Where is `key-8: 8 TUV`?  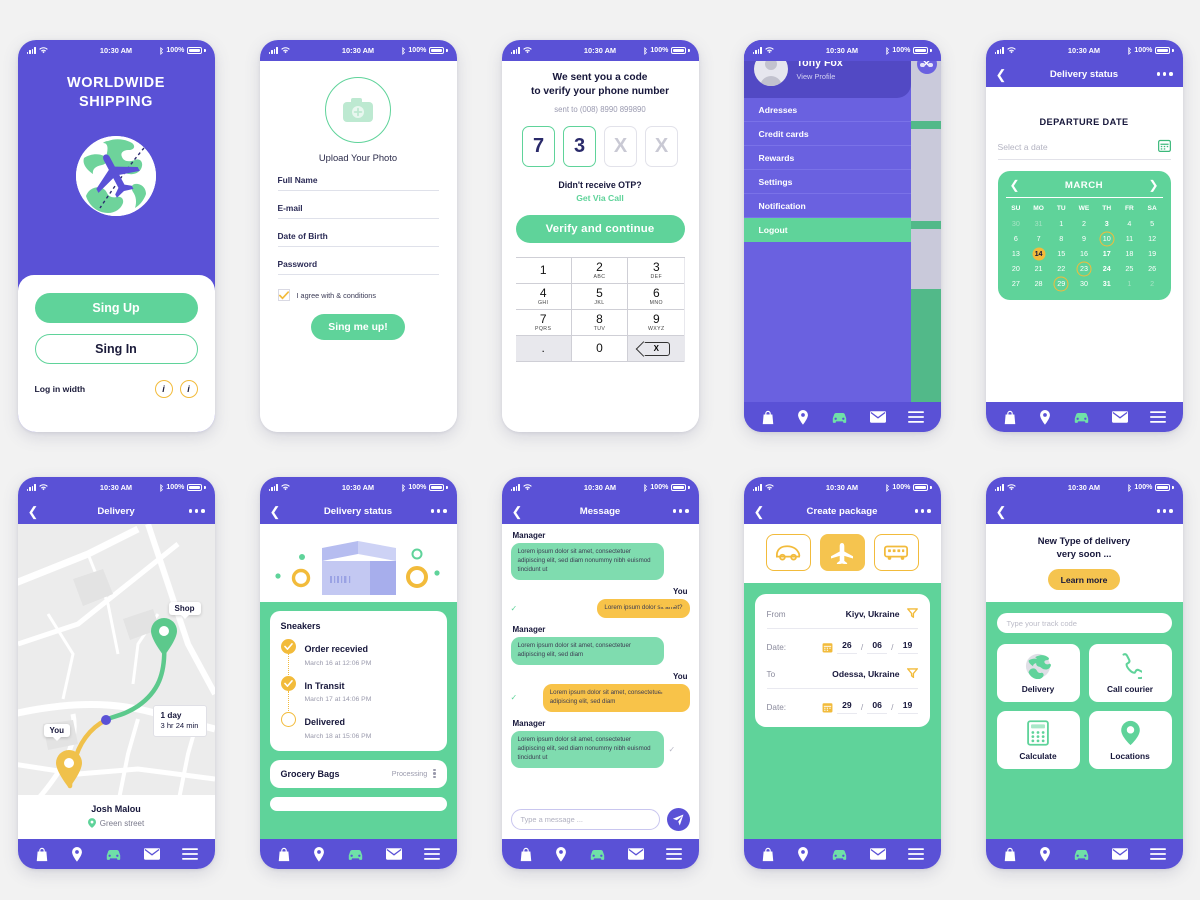 key-8: 8 TUV is located at coordinates (600, 323).